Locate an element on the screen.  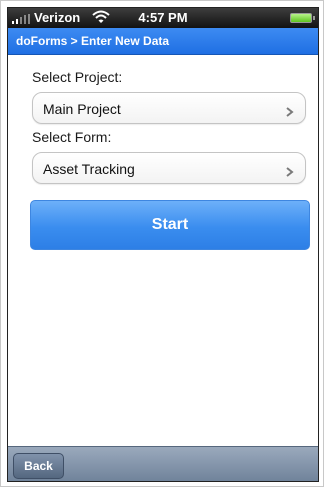
project-selector: Main Project is located at coordinates (169, 108).